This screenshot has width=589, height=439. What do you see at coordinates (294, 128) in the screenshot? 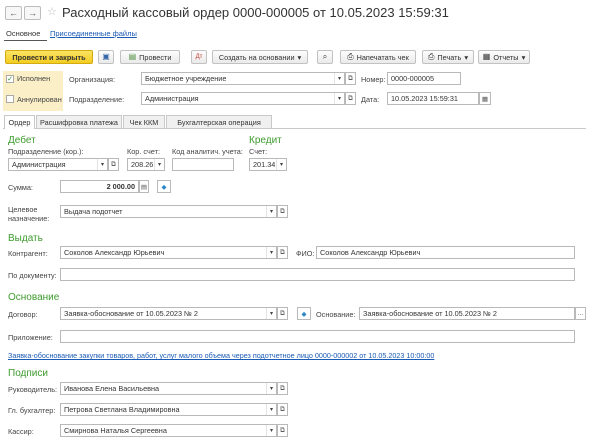
I see `tabs-divider` at bounding box center [294, 128].